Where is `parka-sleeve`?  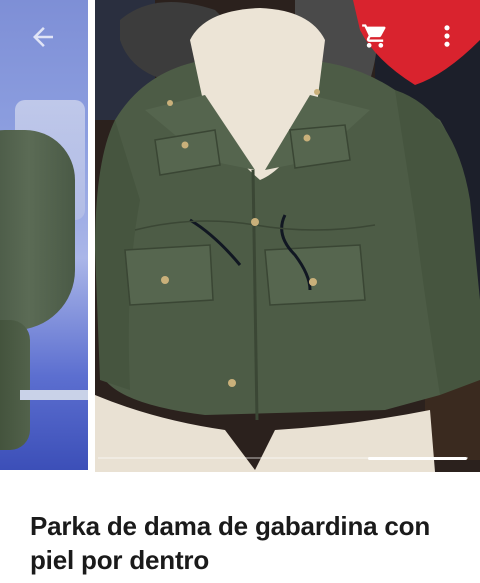 parka-sleeve is located at coordinates (37, 230).